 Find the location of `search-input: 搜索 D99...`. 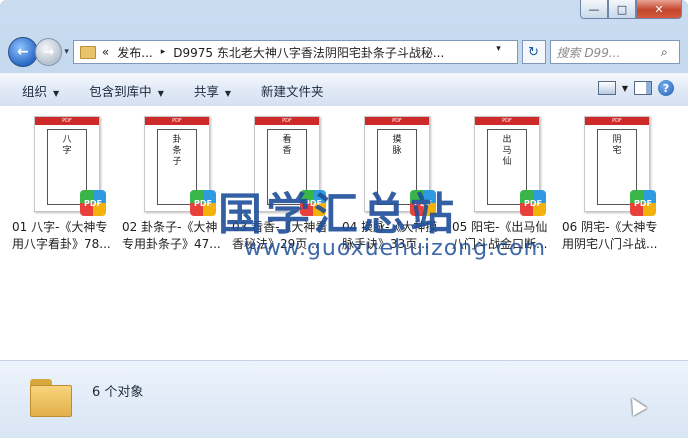

search-input: 搜索 D99... is located at coordinates (606, 52).